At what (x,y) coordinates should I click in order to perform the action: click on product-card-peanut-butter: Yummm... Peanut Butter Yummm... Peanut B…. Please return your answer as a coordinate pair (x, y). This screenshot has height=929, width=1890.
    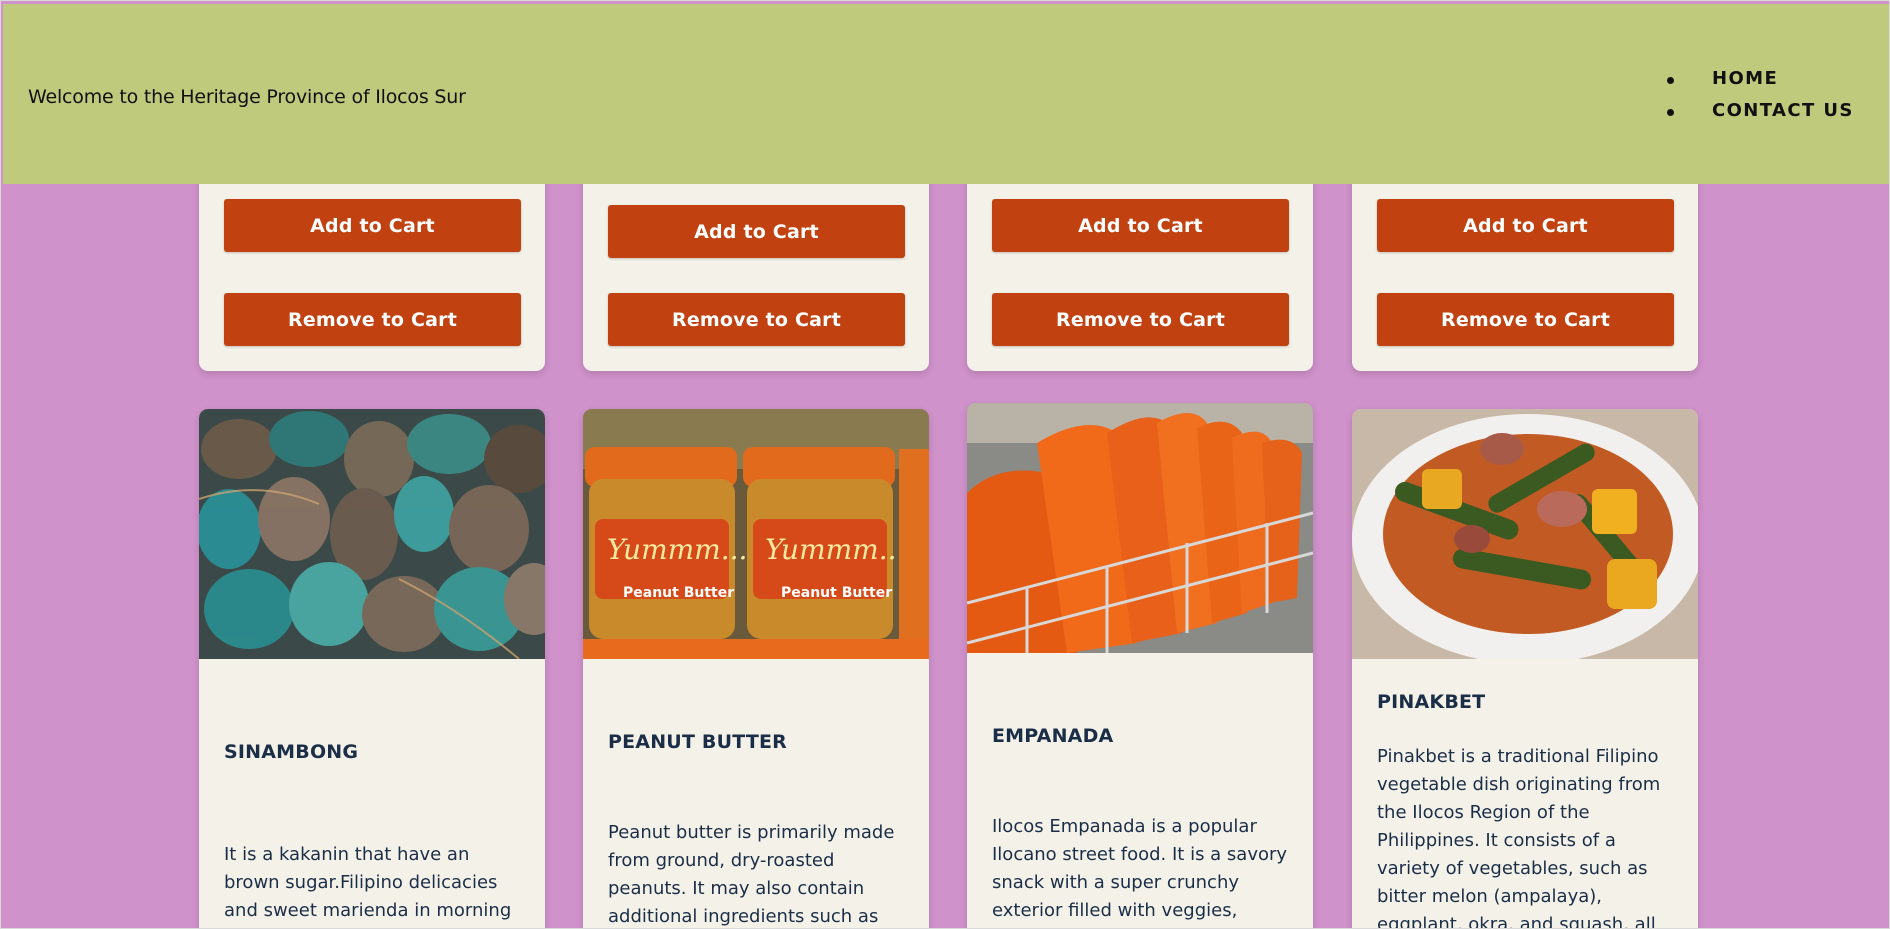
    Looking at the image, I should click on (756, 668).